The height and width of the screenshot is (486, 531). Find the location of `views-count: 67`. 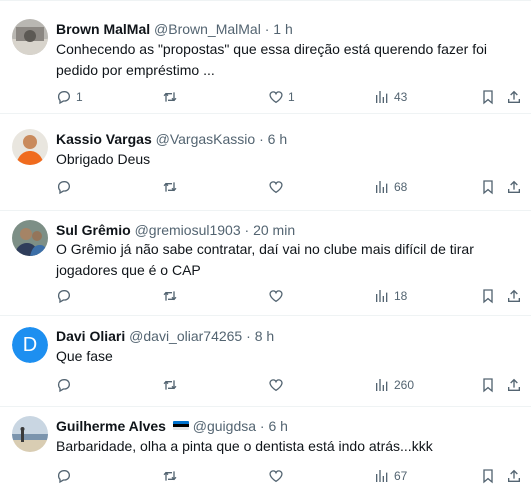

views-count: 67 is located at coordinates (401, 476).